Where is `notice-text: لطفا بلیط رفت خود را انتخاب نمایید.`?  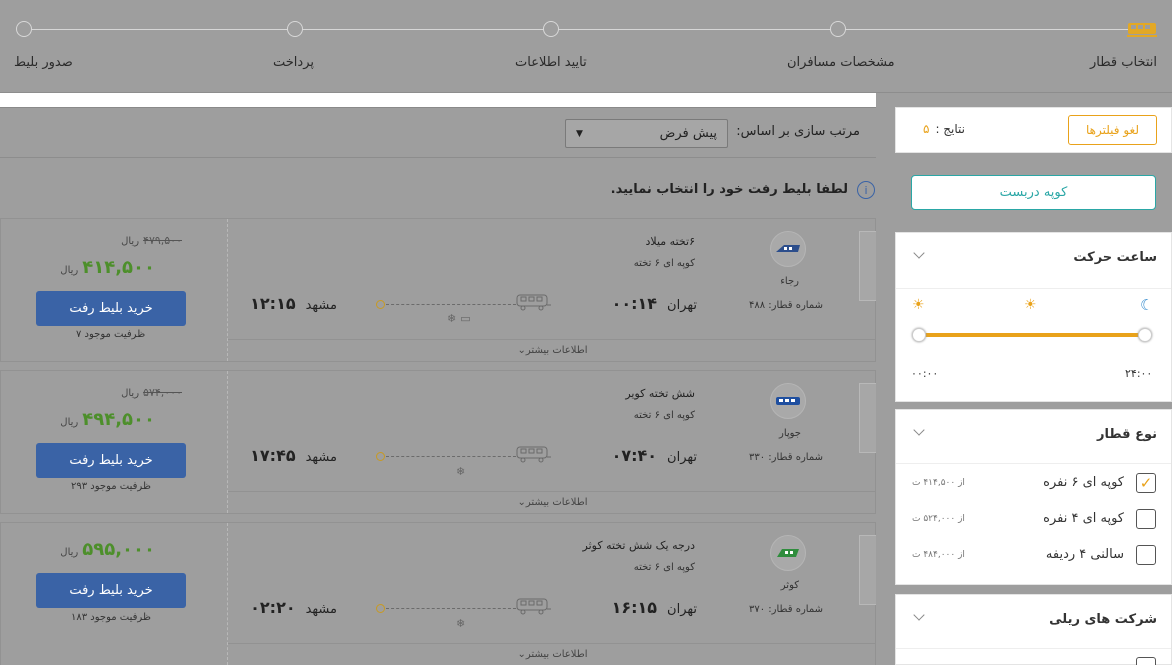 notice-text: لطفا بلیط رفت خود را انتخاب نمایید. is located at coordinates (729, 189).